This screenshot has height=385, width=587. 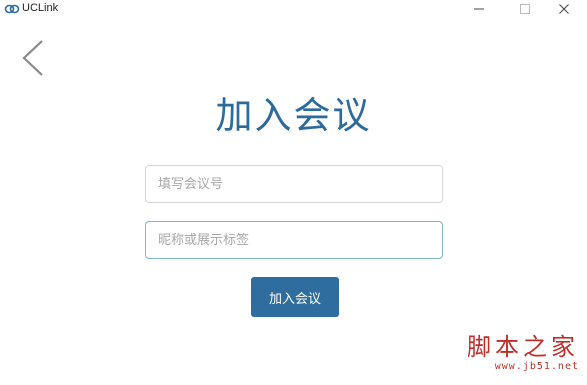 I want to click on nickname-input, so click(x=294, y=240).